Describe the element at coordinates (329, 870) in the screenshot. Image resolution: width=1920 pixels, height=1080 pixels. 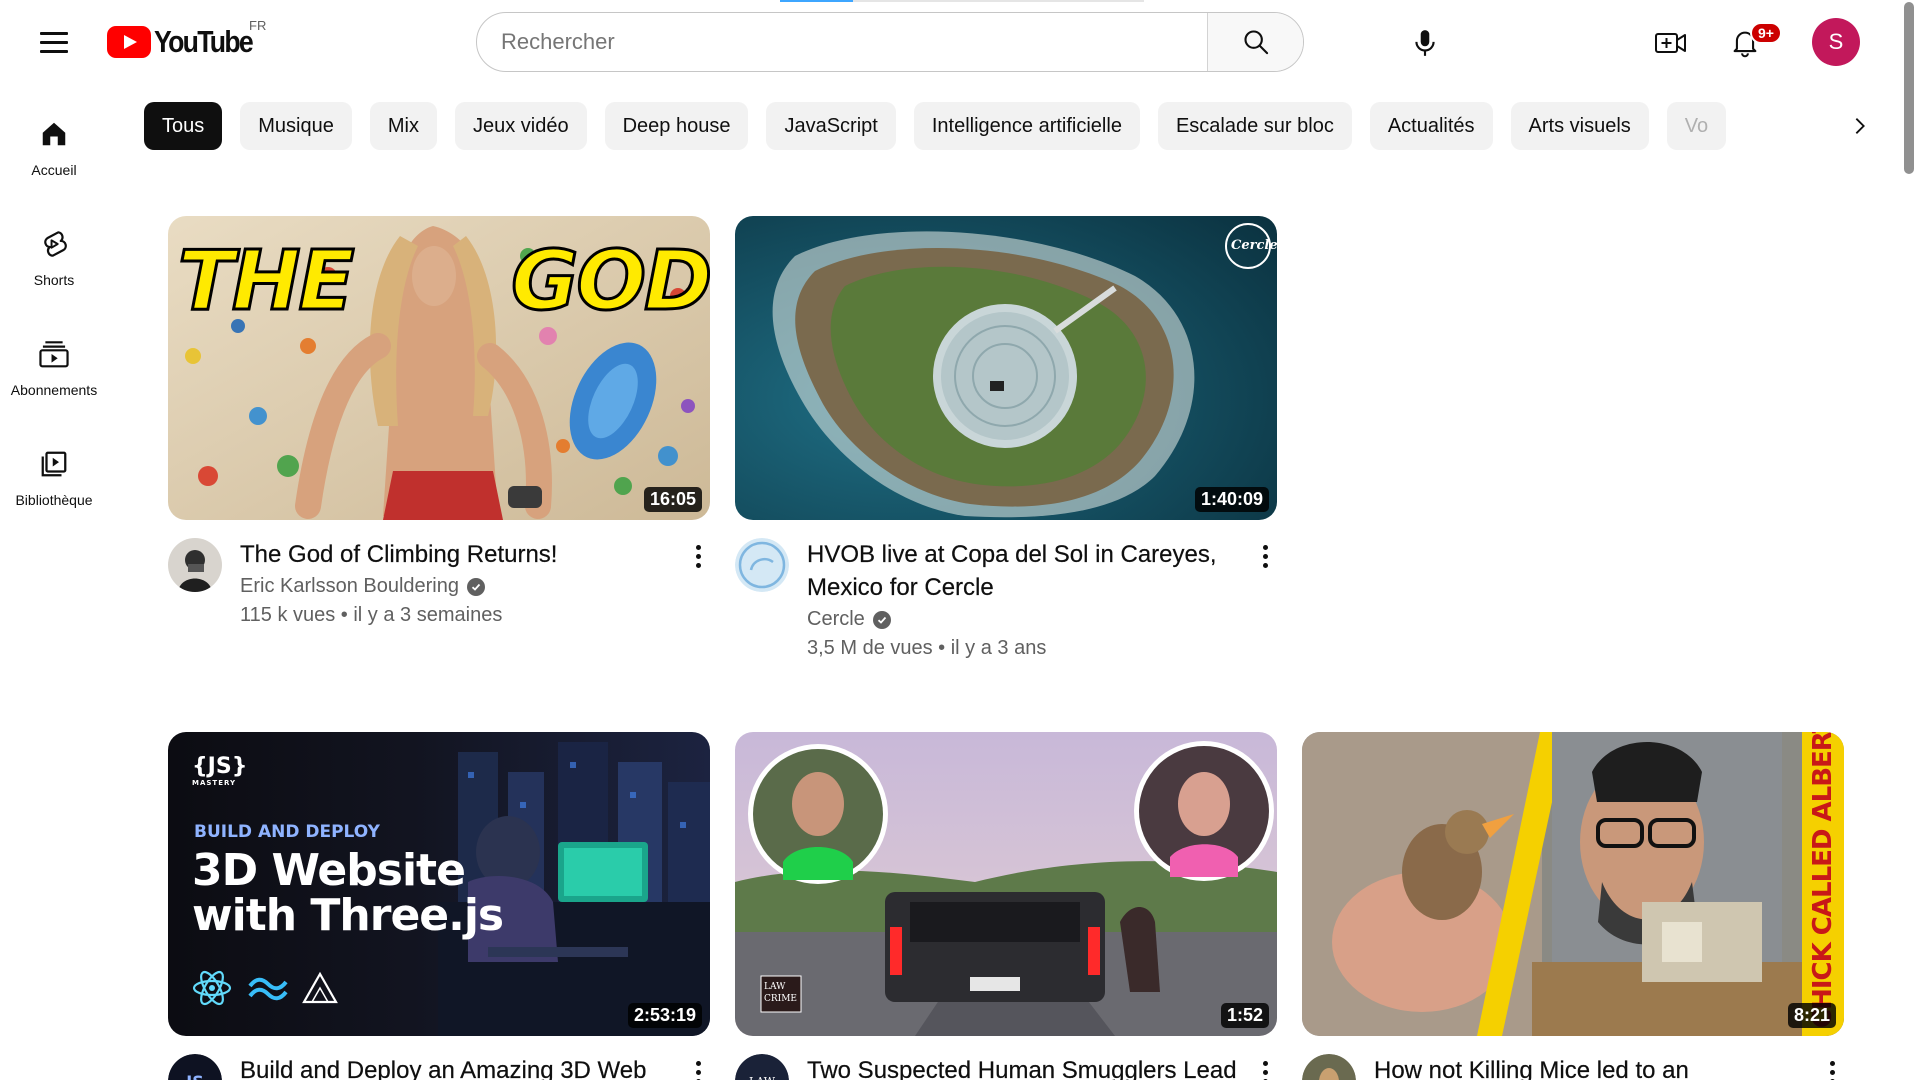
I see `thumbnail-headline-1: 3D Website` at that location.